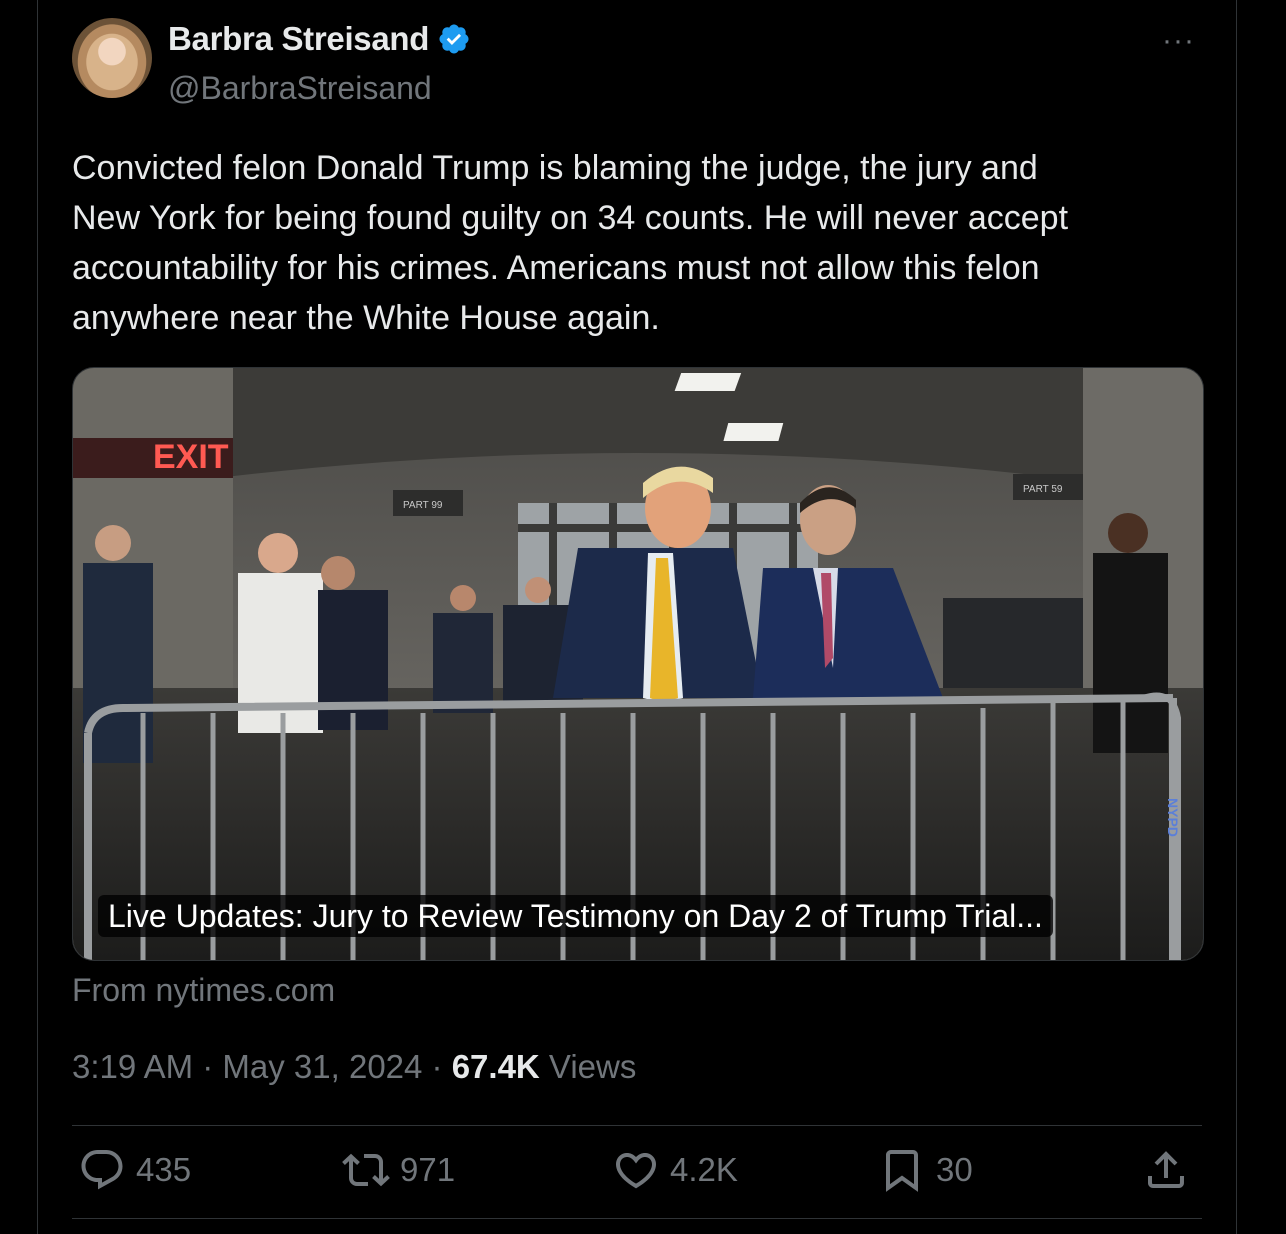 This screenshot has height=1234, width=1286. What do you see at coordinates (134, 1170) in the screenshot?
I see `reply-button: 435` at bounding box center [134, 1170].